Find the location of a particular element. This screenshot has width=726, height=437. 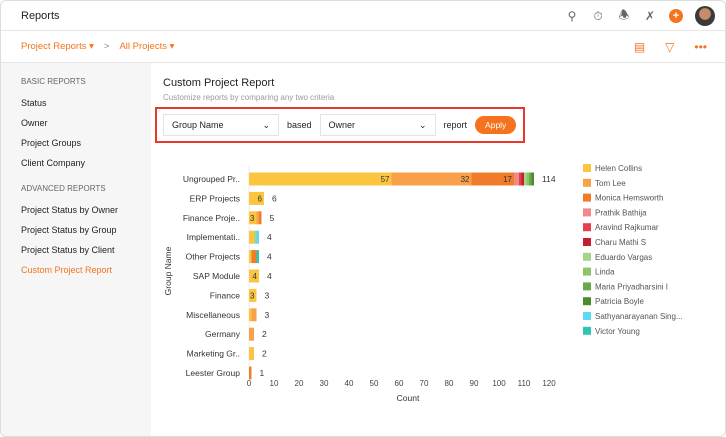

x-tick-label: 120 is located at coordinates (549, 383).